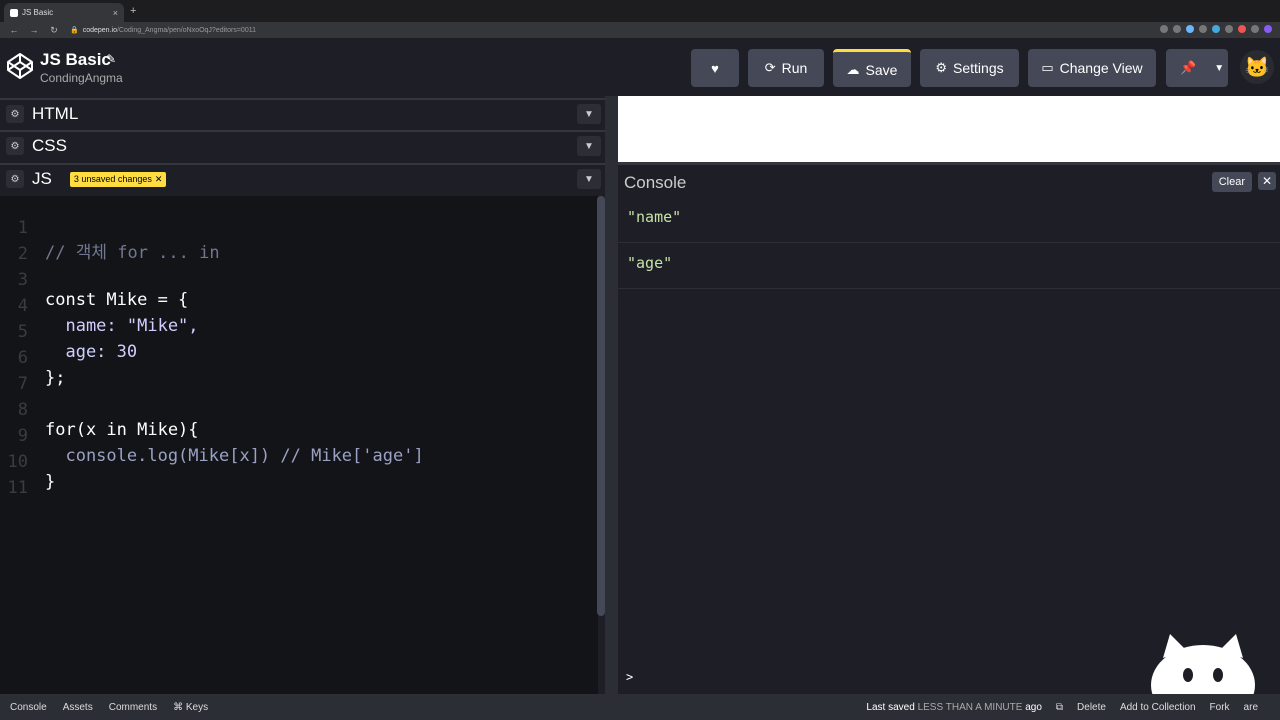  Describe the element at coordinates (1158, 707) in the screenshot. I see `add-to-collection-button: Add to Collection` at that location.